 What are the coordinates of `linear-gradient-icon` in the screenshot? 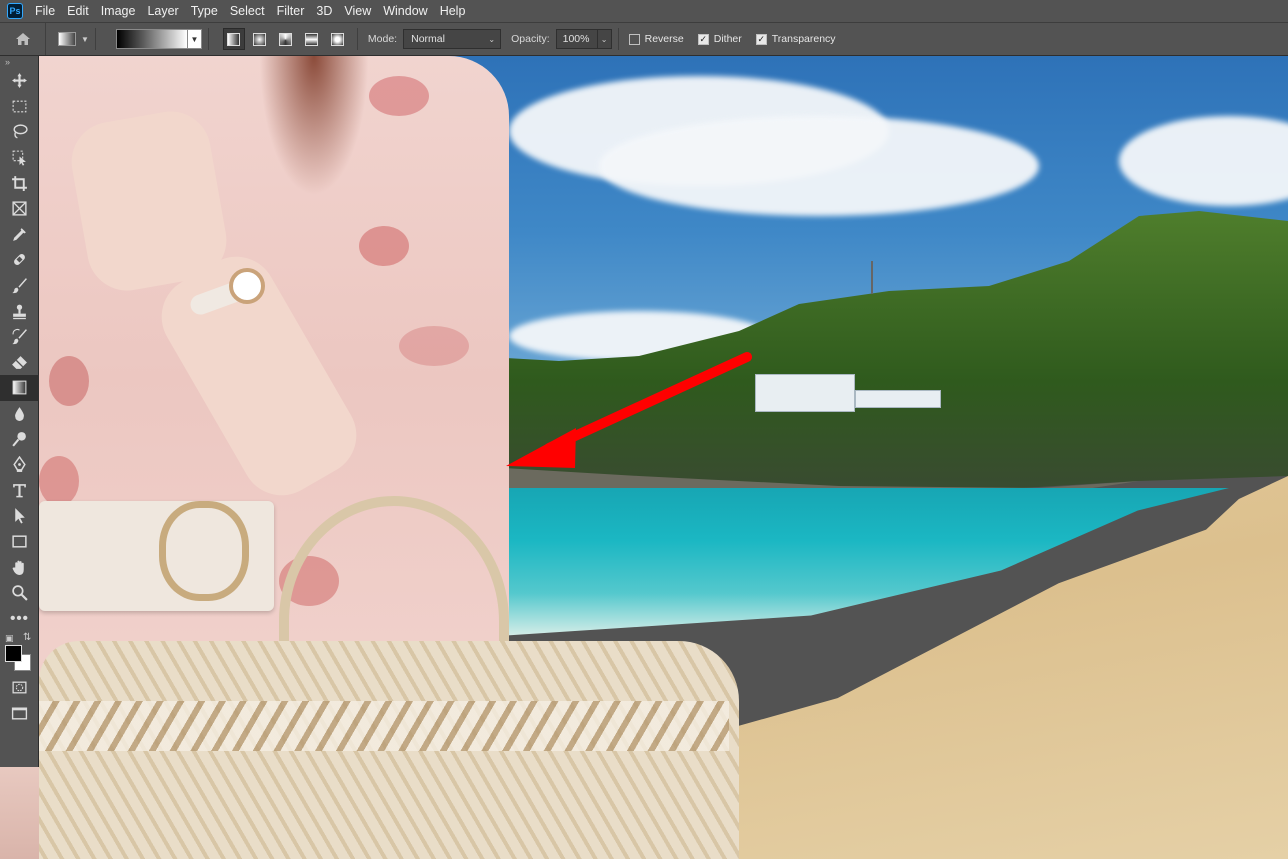 It's located at (234, 39).